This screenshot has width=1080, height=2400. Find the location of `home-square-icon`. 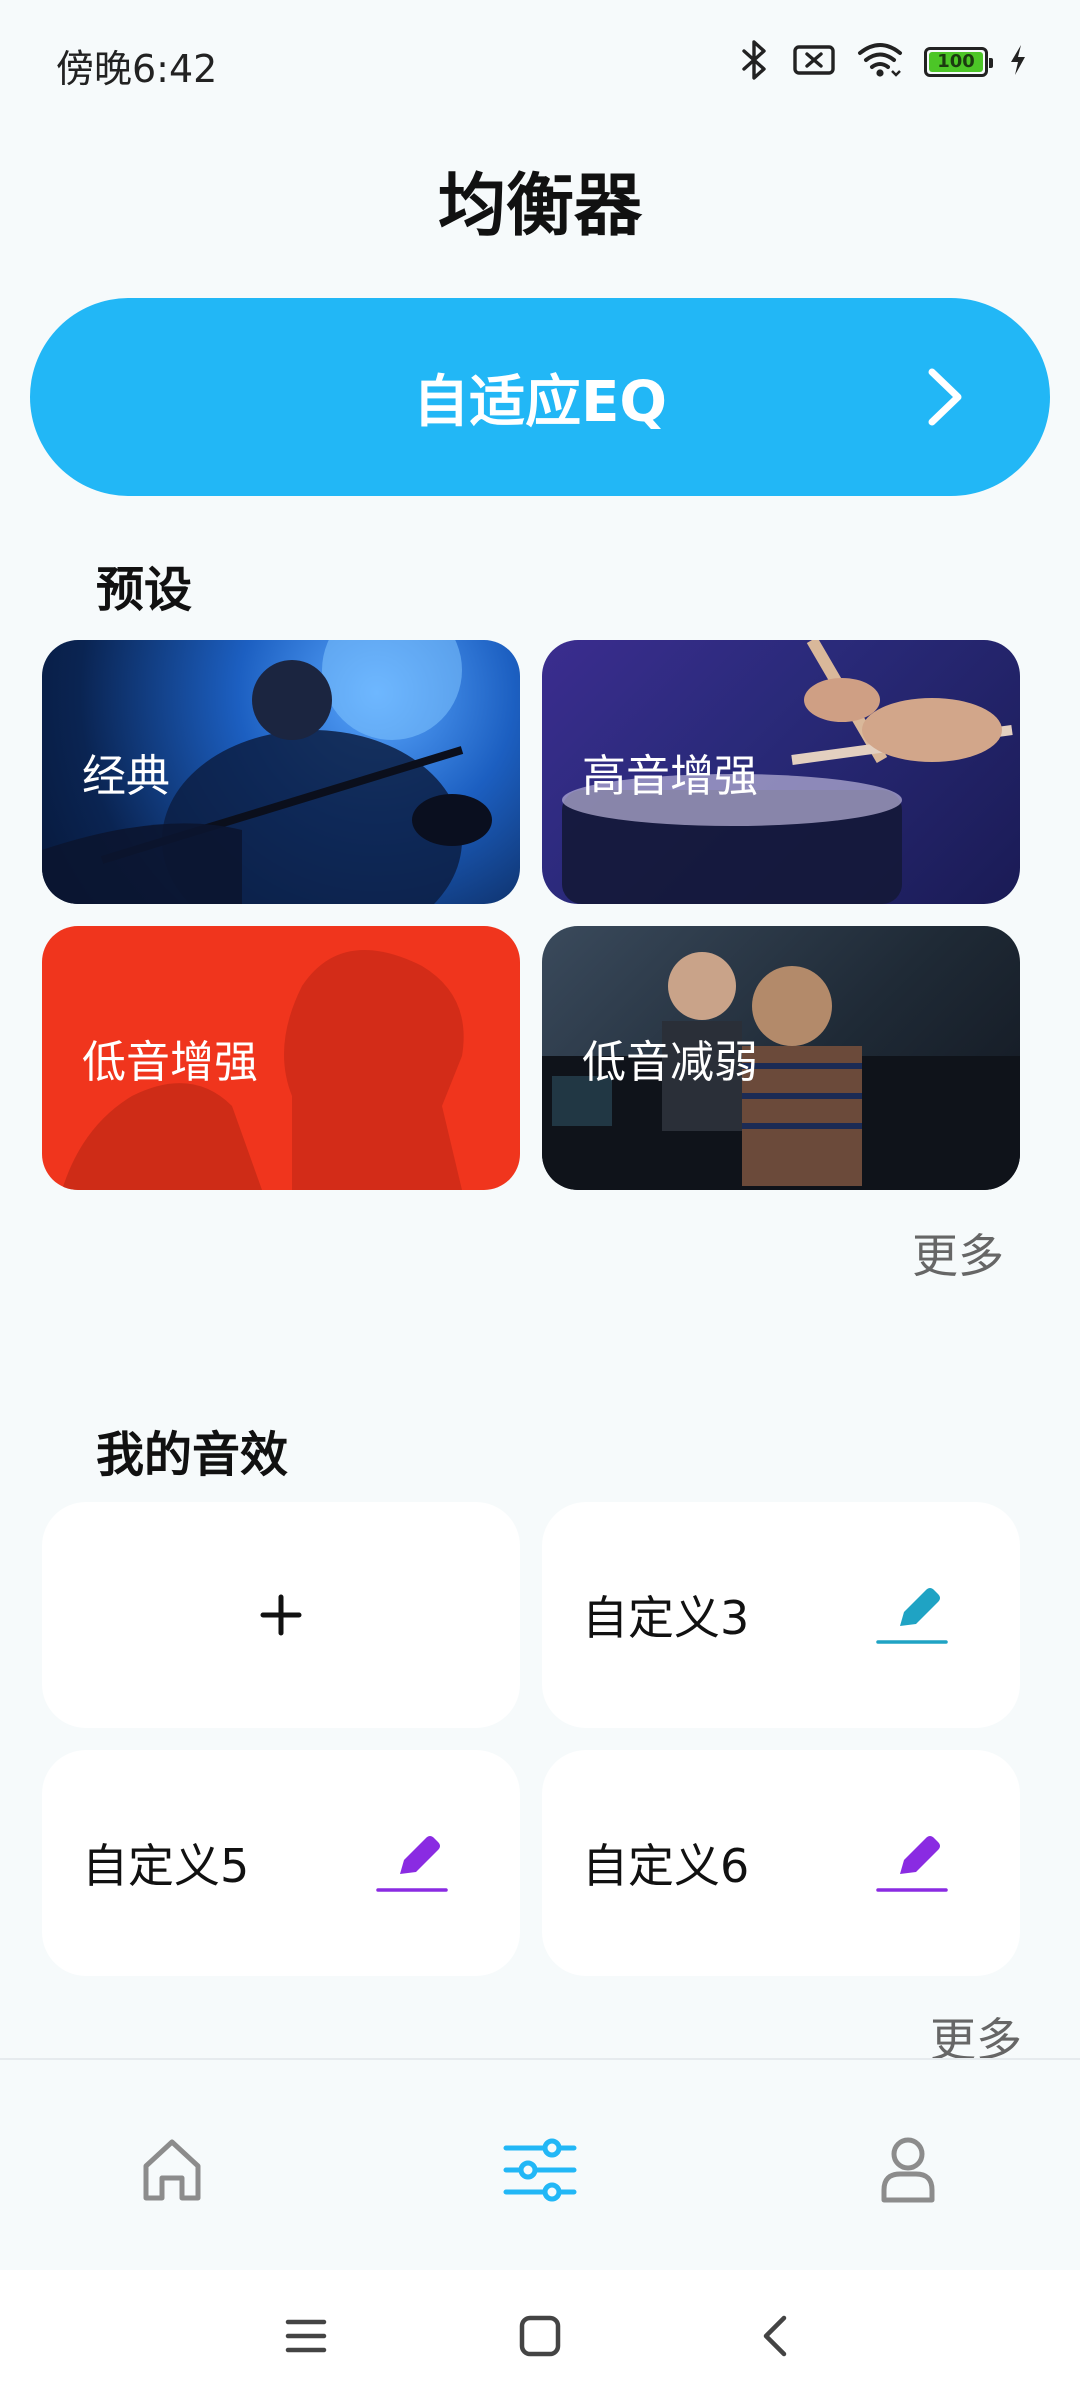

home-square-icon is located at coordinates (540, 2336).